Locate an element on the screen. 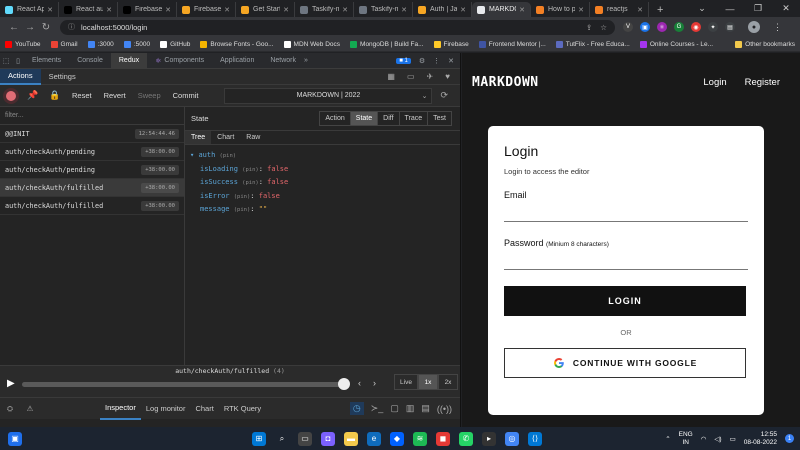 This screenshot has height=450, width=800. monitor-tab-test: Test is located at coordinates (439, 118).